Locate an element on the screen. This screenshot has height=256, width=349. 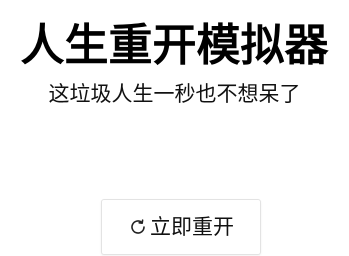
restart-button-label: 立即重开 is located at coordinates (192, 227).